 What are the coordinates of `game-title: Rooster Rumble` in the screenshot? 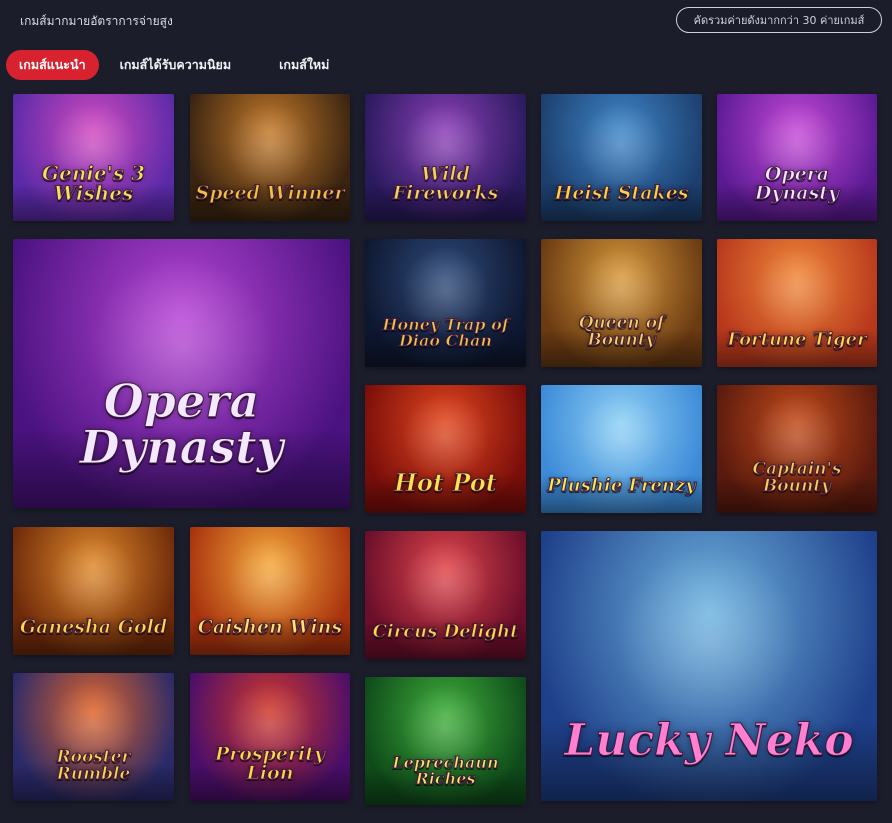 It's located at (93, 766).